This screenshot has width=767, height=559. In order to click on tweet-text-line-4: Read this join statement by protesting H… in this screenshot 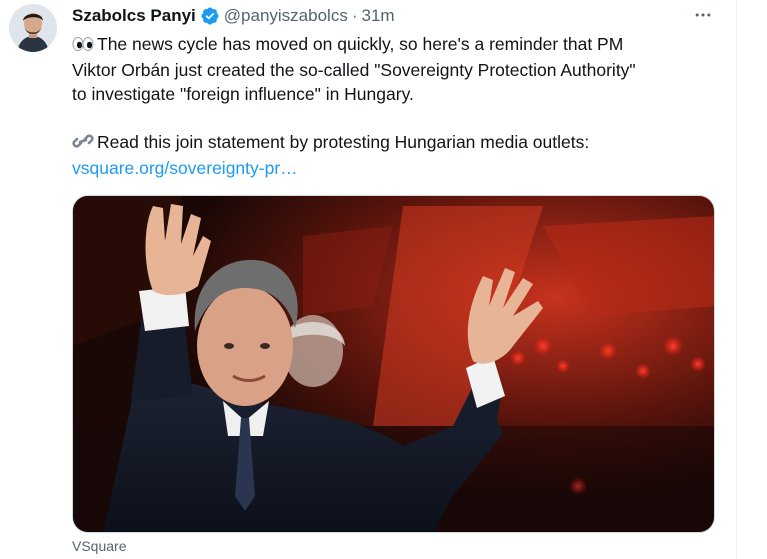, I will do `click(343, 142)`.